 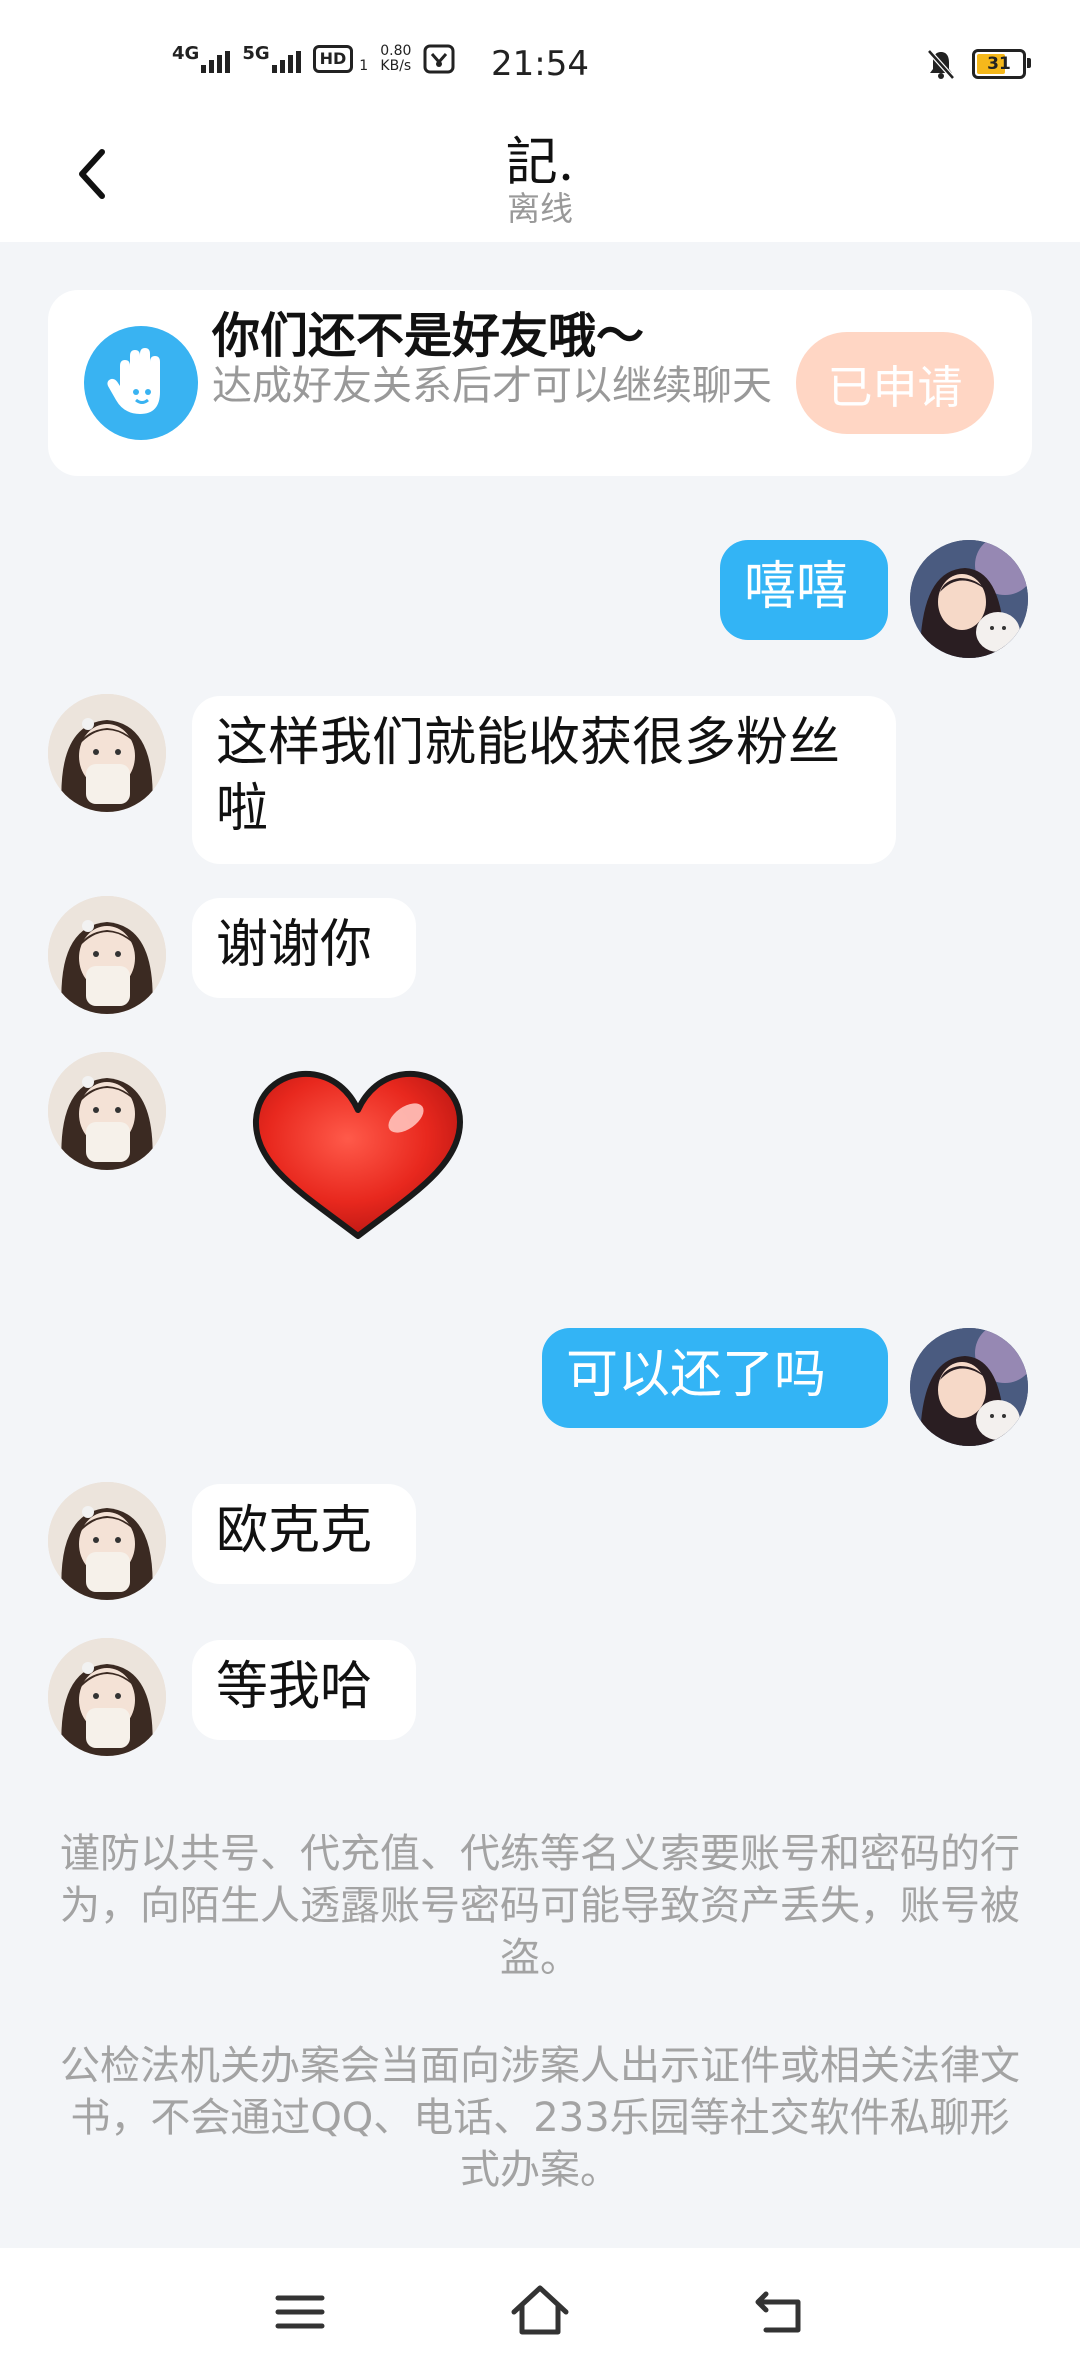 What do you see at coordinates (540, 181) in the screenshot?
I see `chat-header: 記. 离线` at bounding box center [540, 181].